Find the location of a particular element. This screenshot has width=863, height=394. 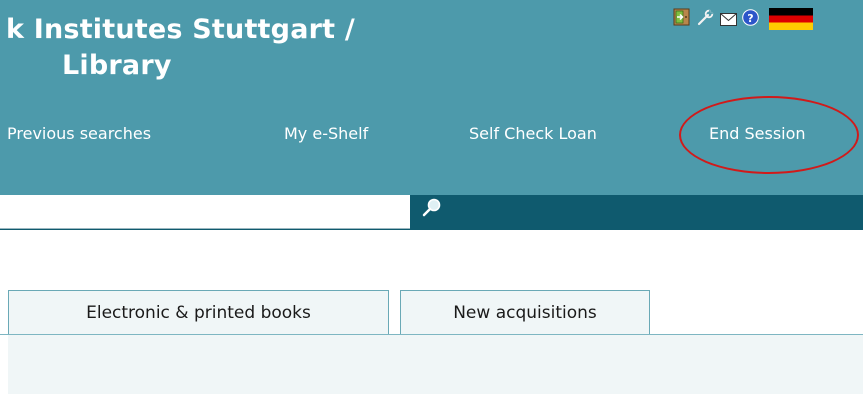

german-flag-icon is located at coordinates (791, 19).